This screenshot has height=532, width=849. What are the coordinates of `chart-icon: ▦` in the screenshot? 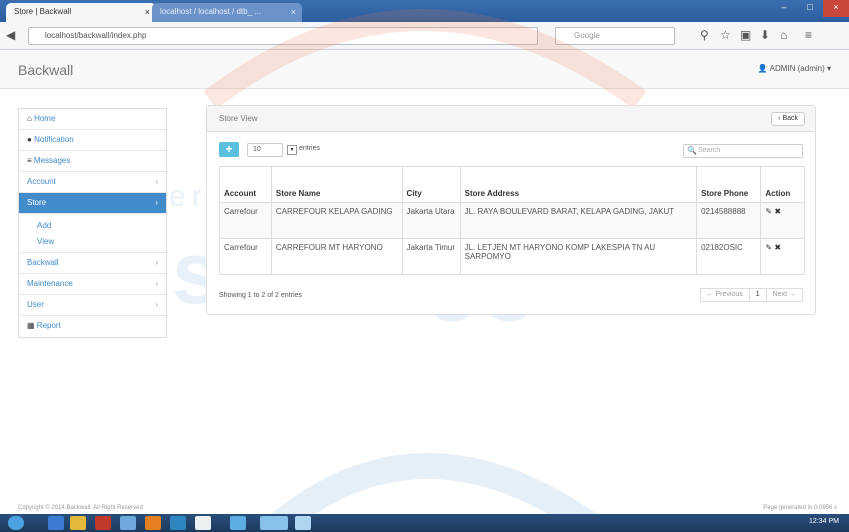 It's located at (31, 325).